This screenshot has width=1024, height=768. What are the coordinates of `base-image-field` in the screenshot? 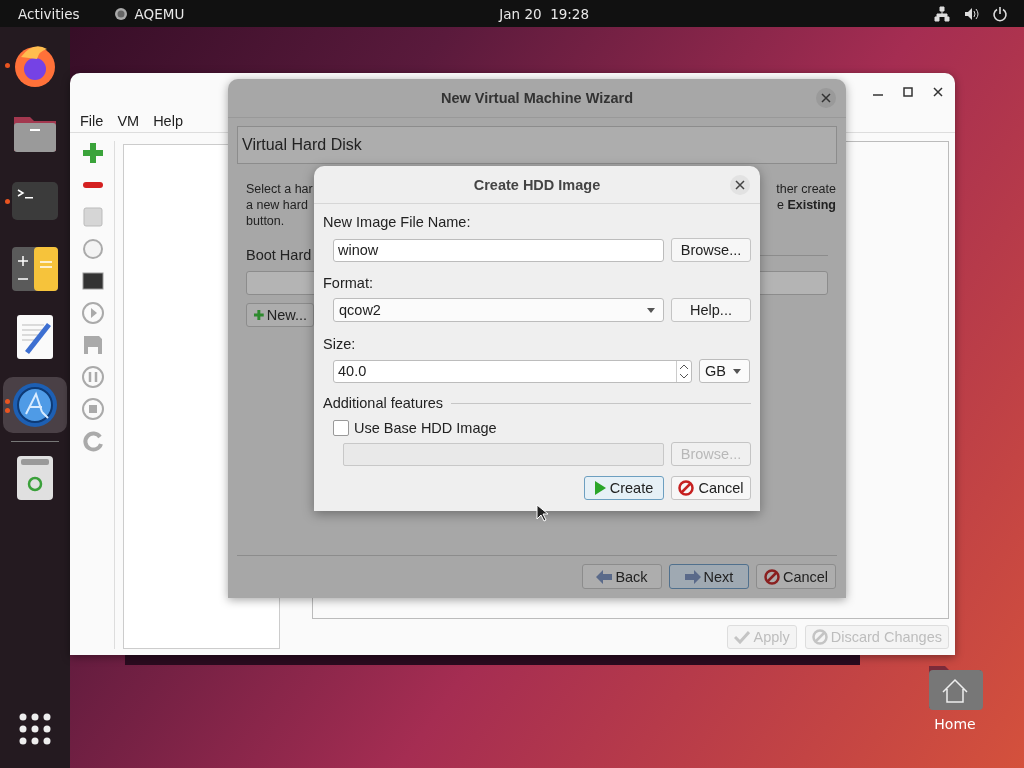 It's located at (503, 454).